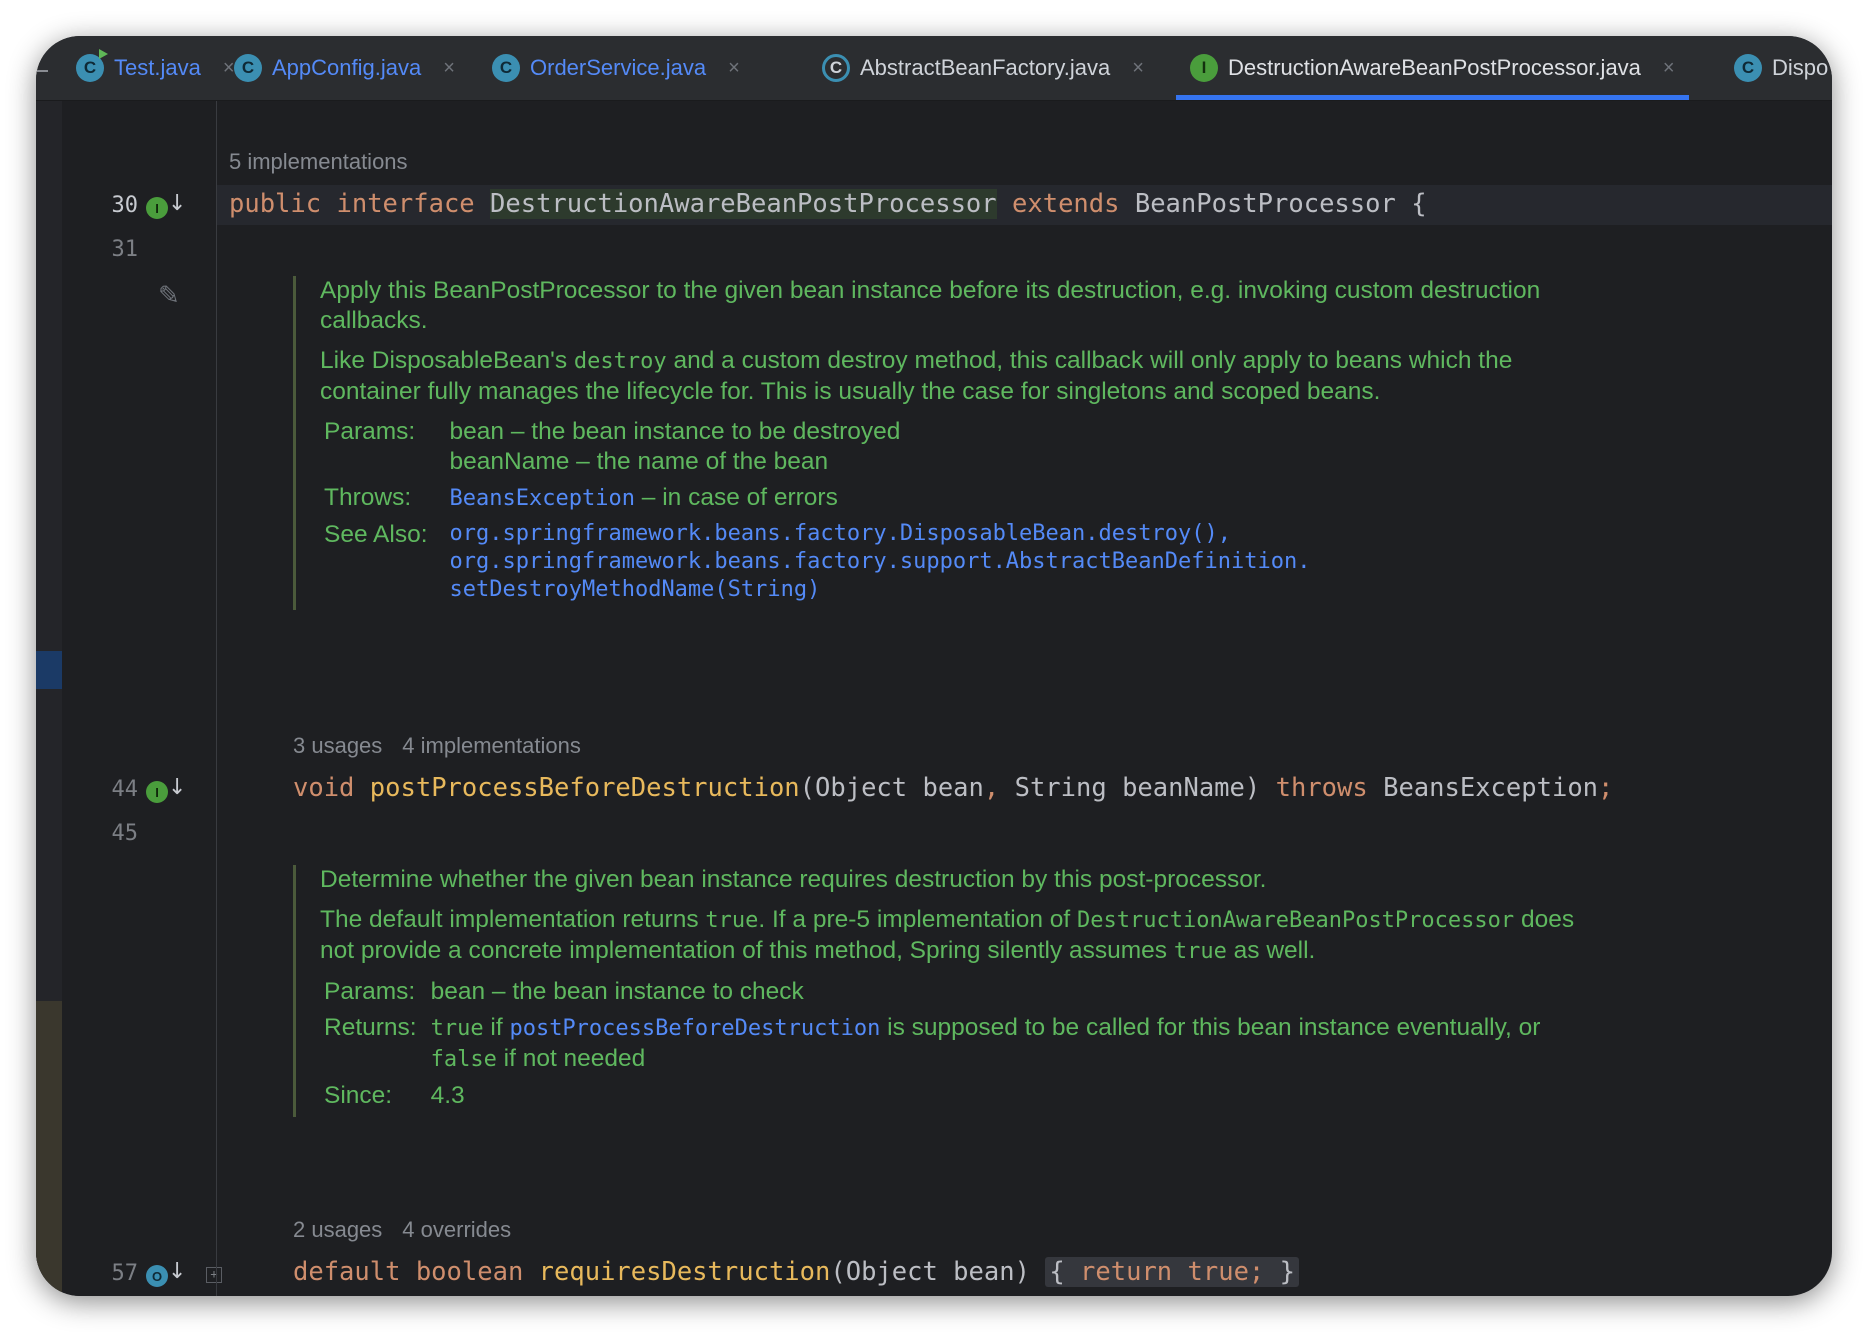 This screenshot has width=1868, height=1332. What do you see at coordinates (125, 249) in the screenshot?
I see `line-number: 31` at bounding box center [125, 249].